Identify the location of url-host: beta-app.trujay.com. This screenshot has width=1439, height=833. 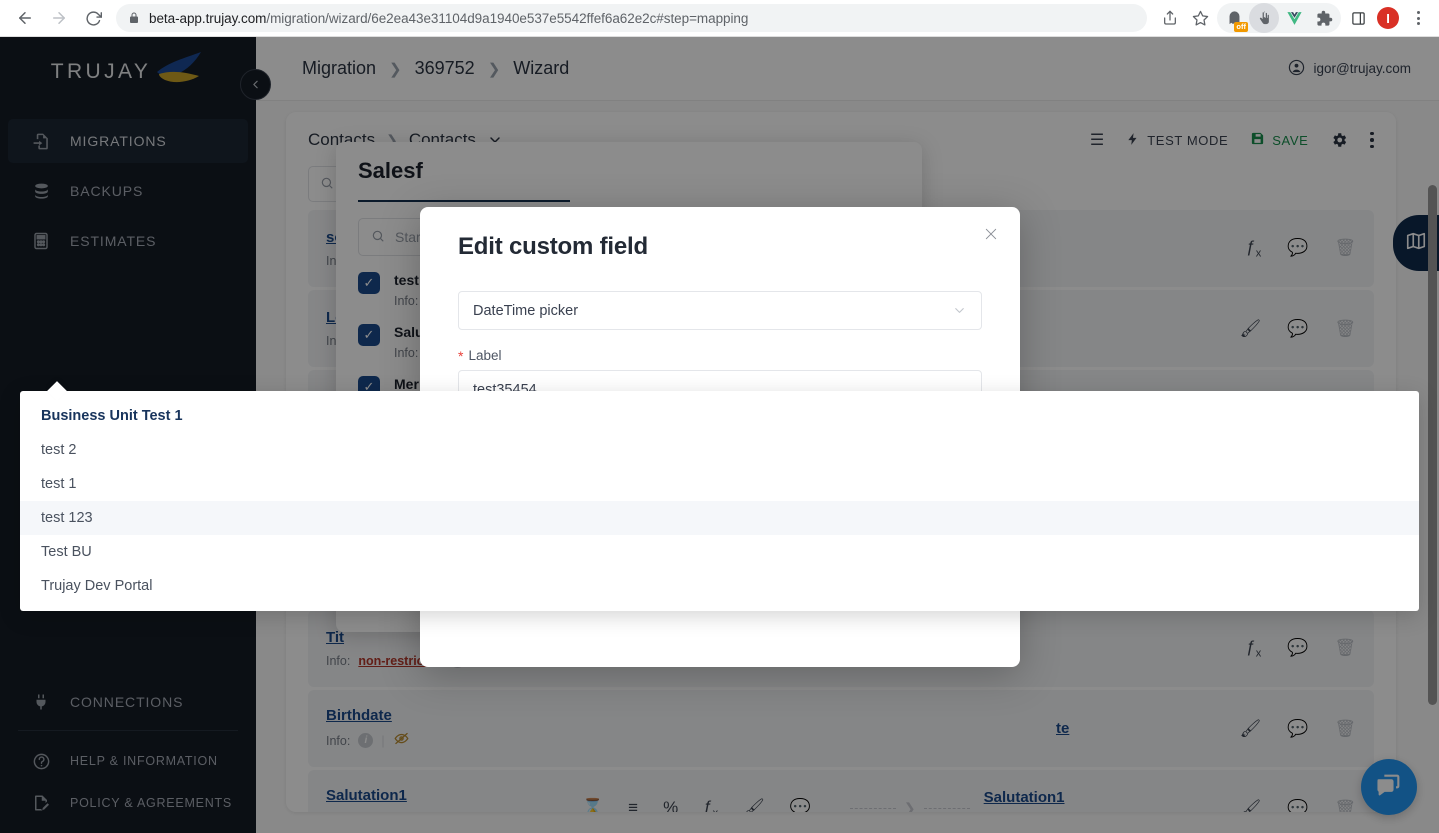
(208, 18).